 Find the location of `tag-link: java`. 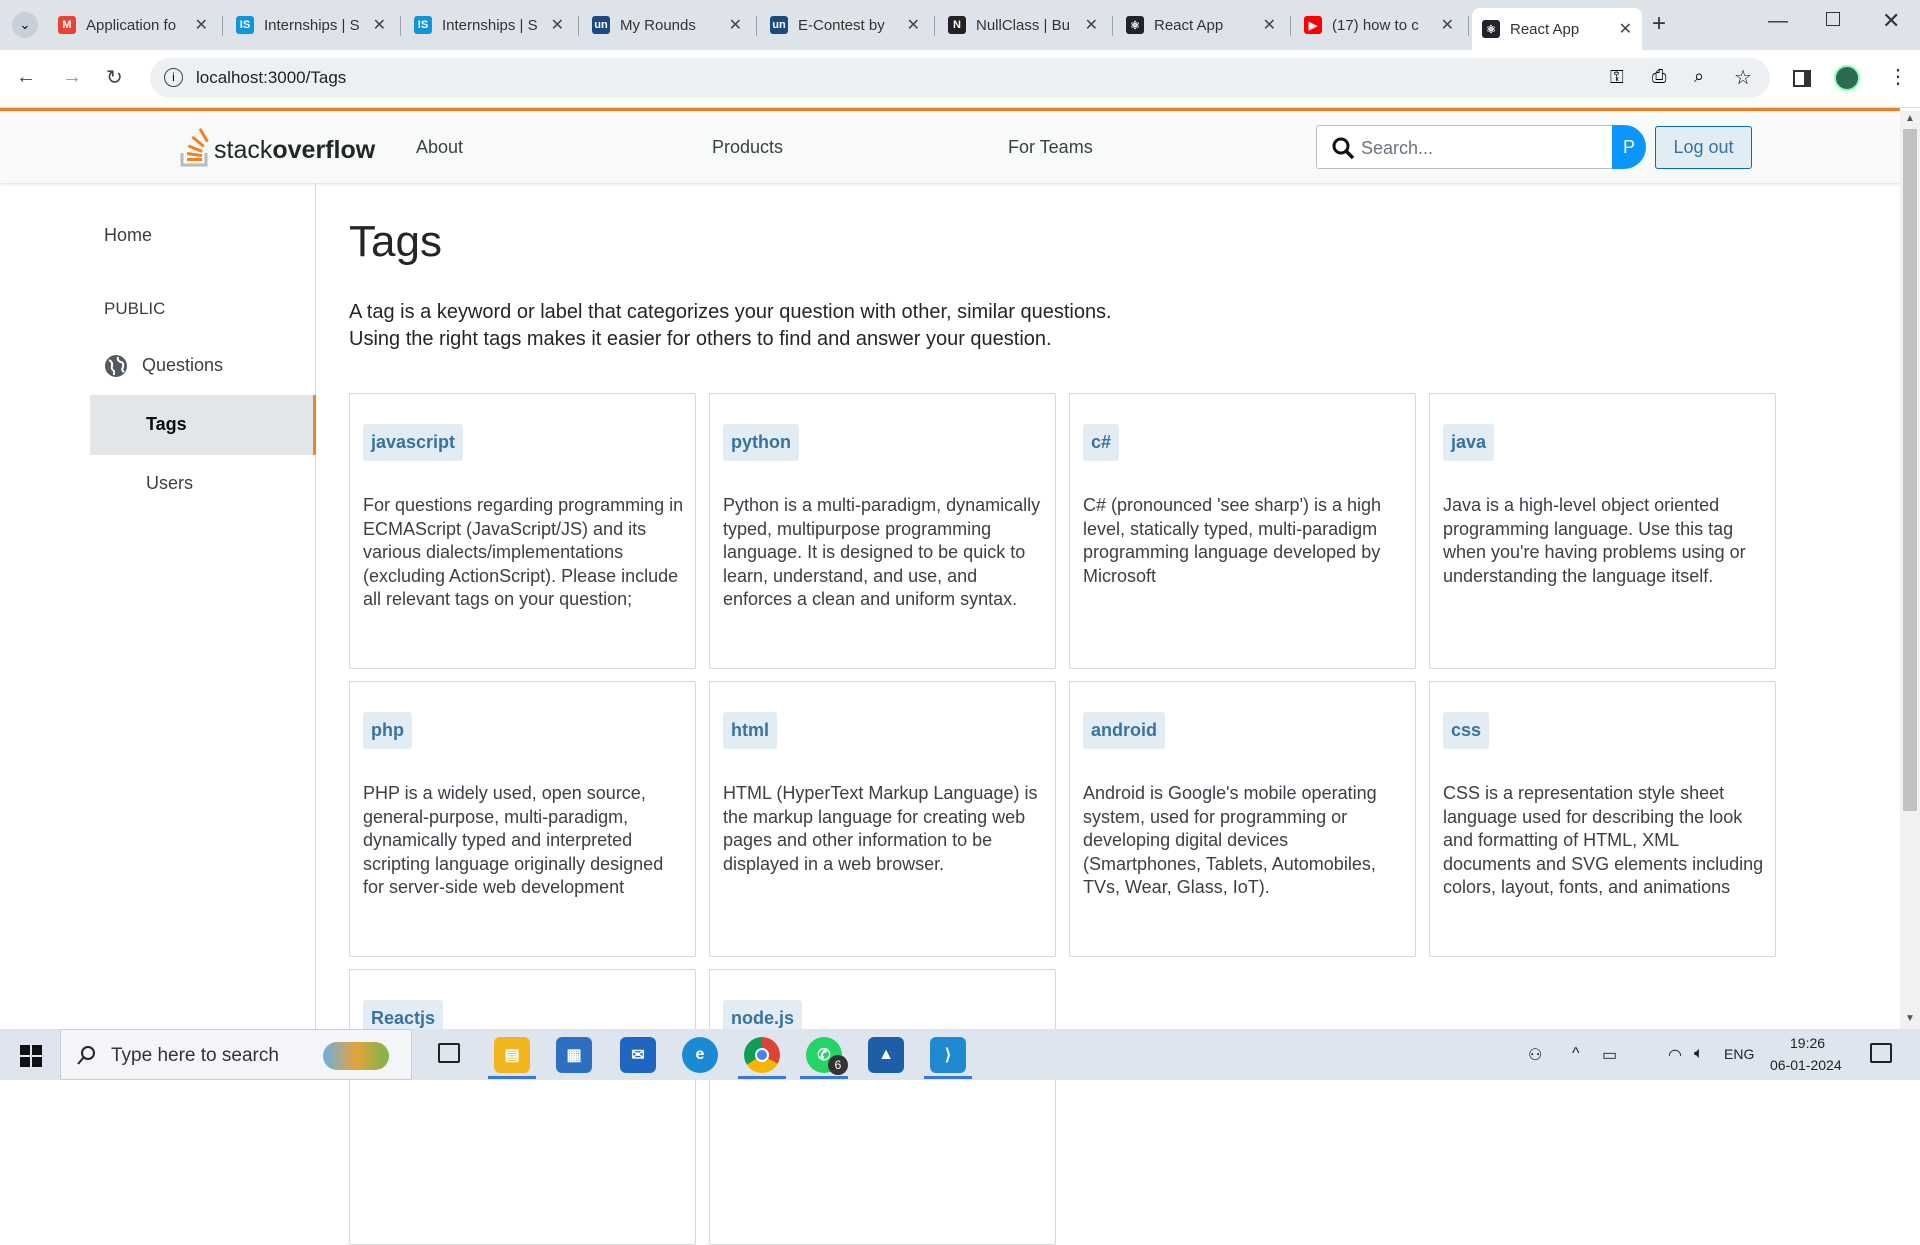

tag-link: java is located at coordinates (1469, 442).